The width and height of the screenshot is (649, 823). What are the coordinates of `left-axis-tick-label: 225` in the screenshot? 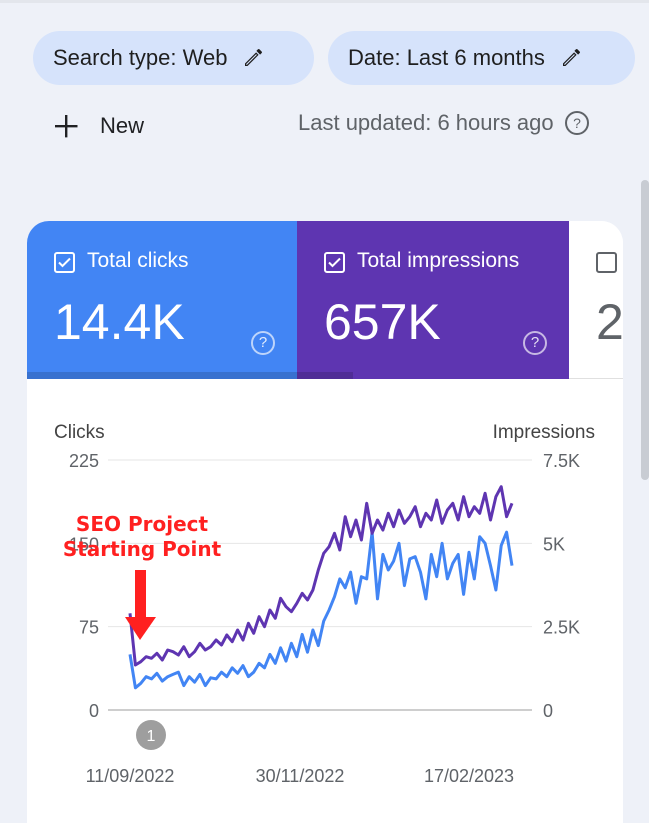 It's located at (84, 461).